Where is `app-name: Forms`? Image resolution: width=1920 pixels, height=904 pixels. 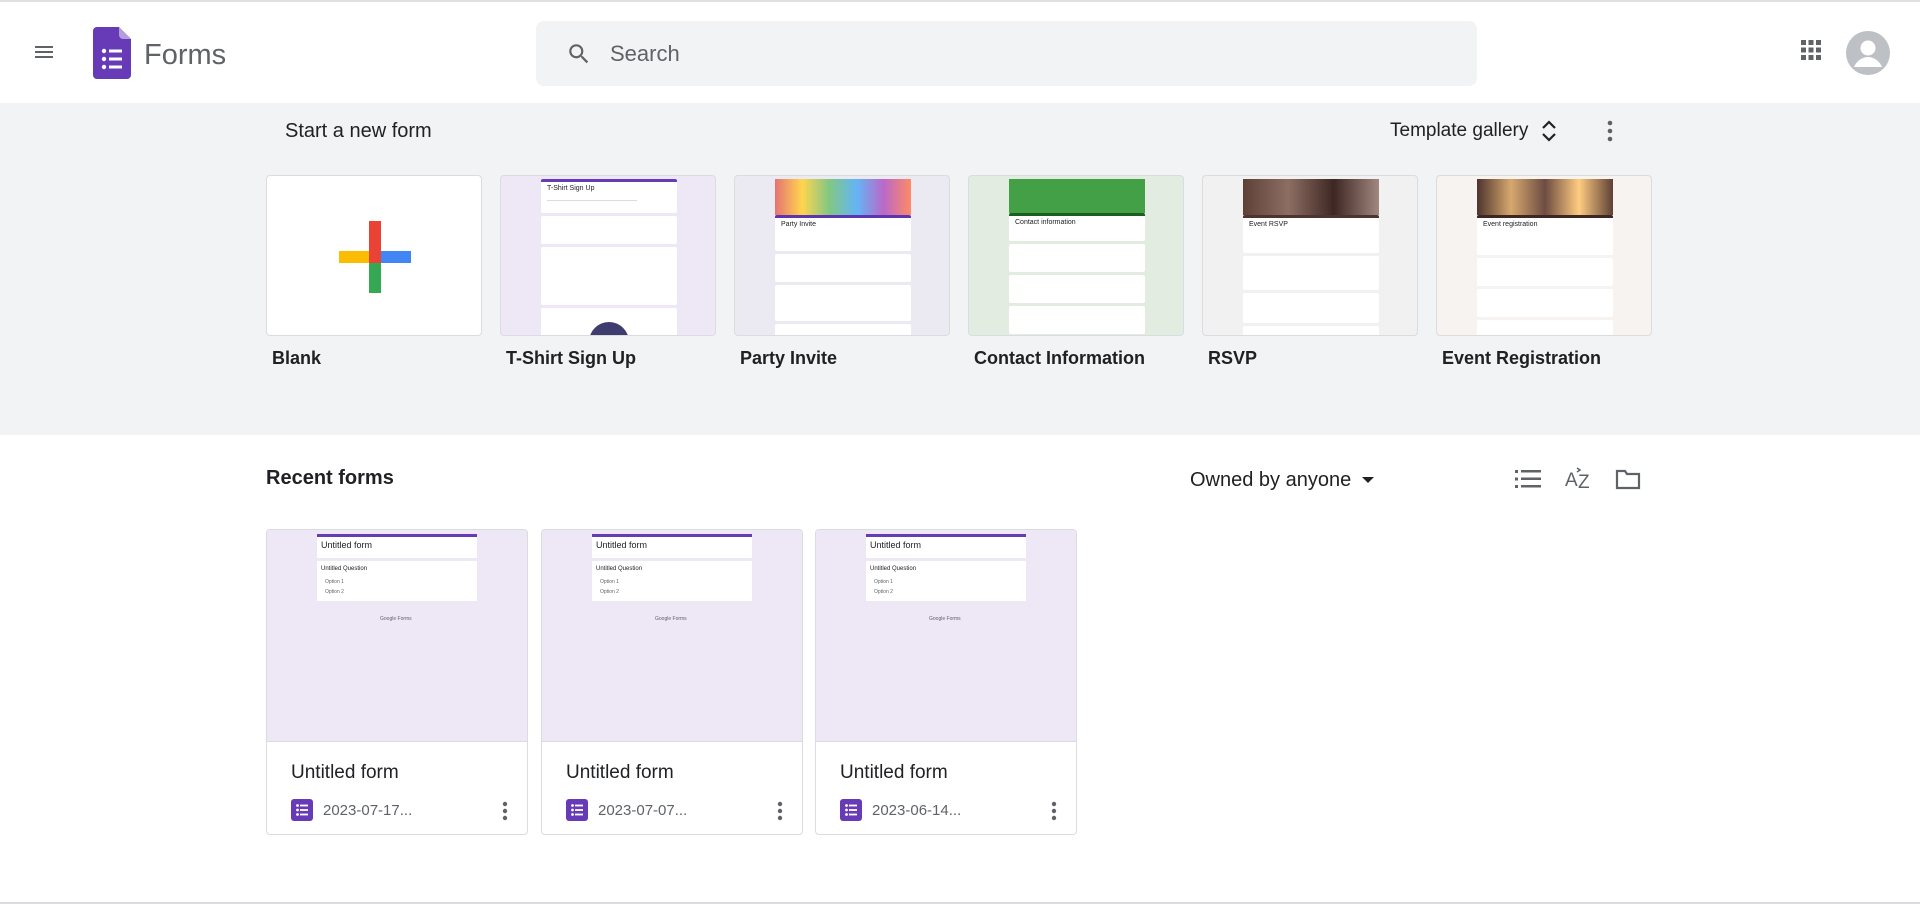
app-name: Forms is located at coordinates (185, 55).